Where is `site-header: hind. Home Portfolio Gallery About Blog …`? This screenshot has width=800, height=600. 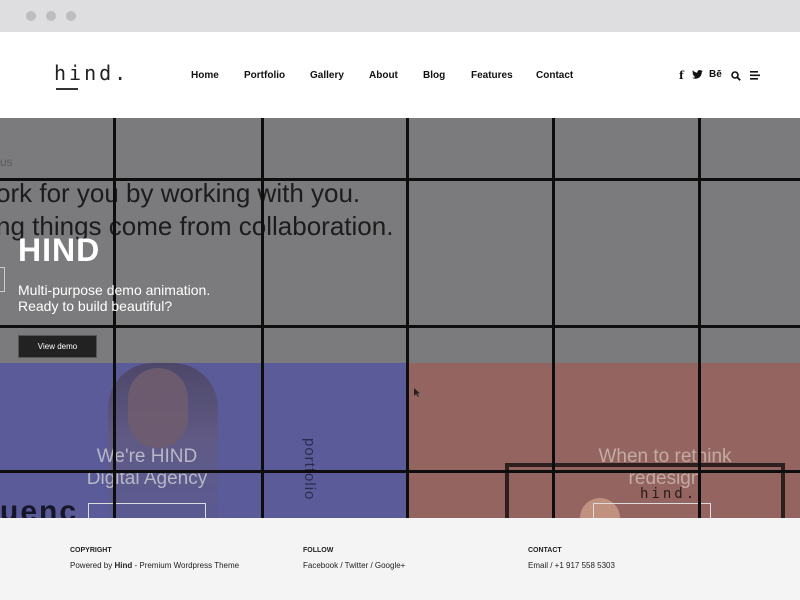 site-header: hind. Home Portfolio Gallery About Blog … is located at coordinates (400, 75).